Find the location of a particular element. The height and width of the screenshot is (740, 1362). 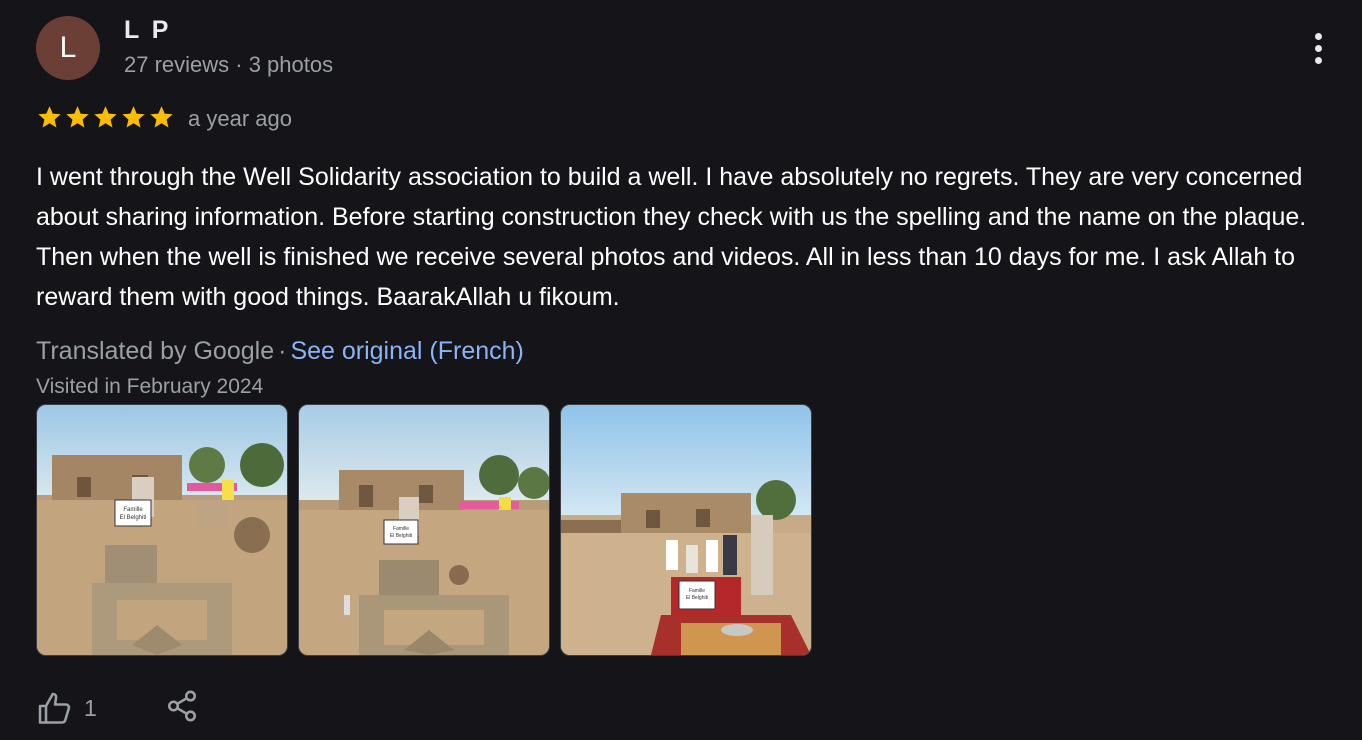

review-photo-1: Famille El Belghiti is located at coordinates (162, 530).